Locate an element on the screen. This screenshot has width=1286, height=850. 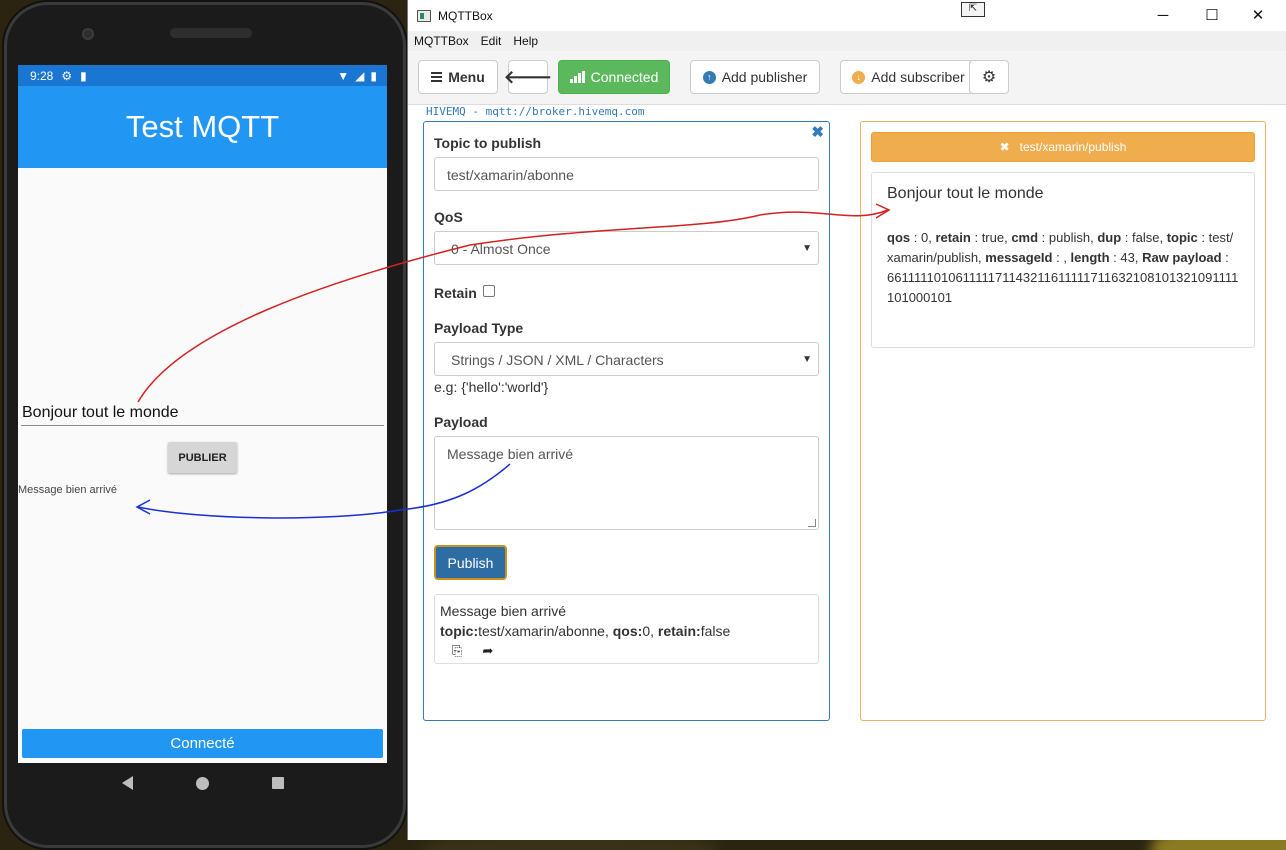
menu-edit: Edit is located at coordinates (491, 41).